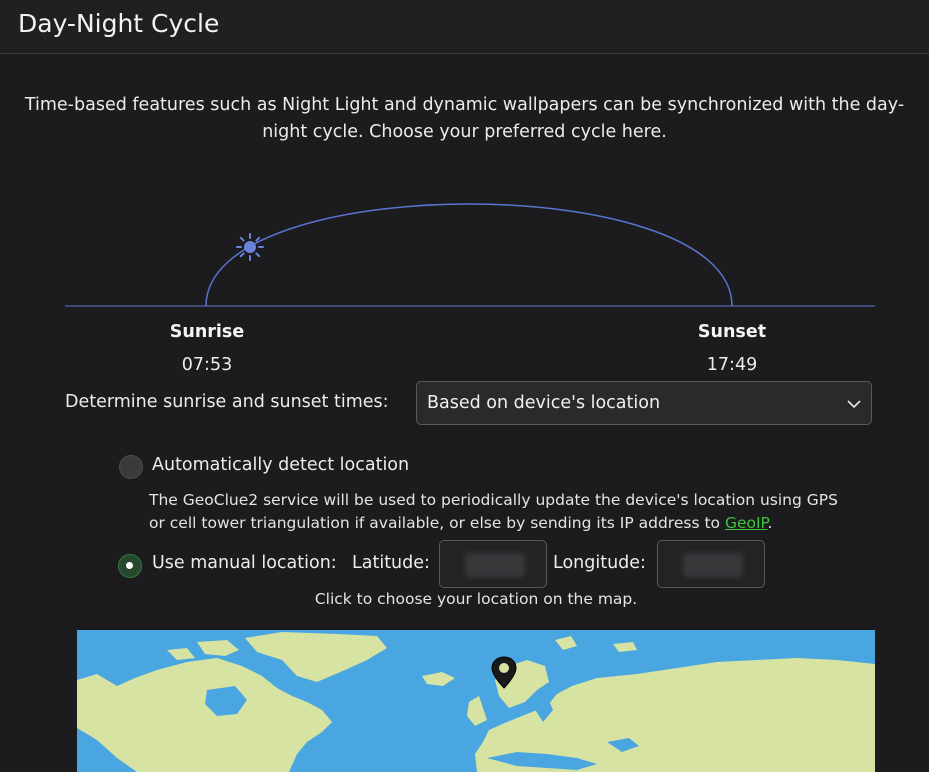  I want to click on determine-times-combobox: Based on device's location, so click(644, 403).